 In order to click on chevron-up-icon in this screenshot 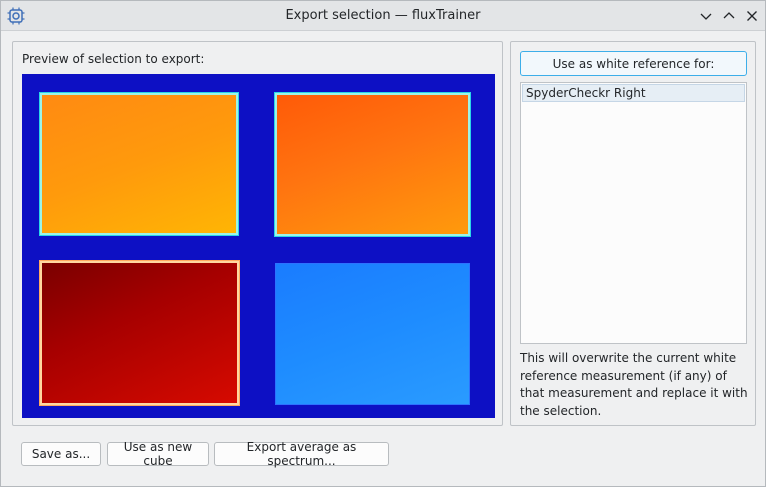, I will do `click(729, 15)`.